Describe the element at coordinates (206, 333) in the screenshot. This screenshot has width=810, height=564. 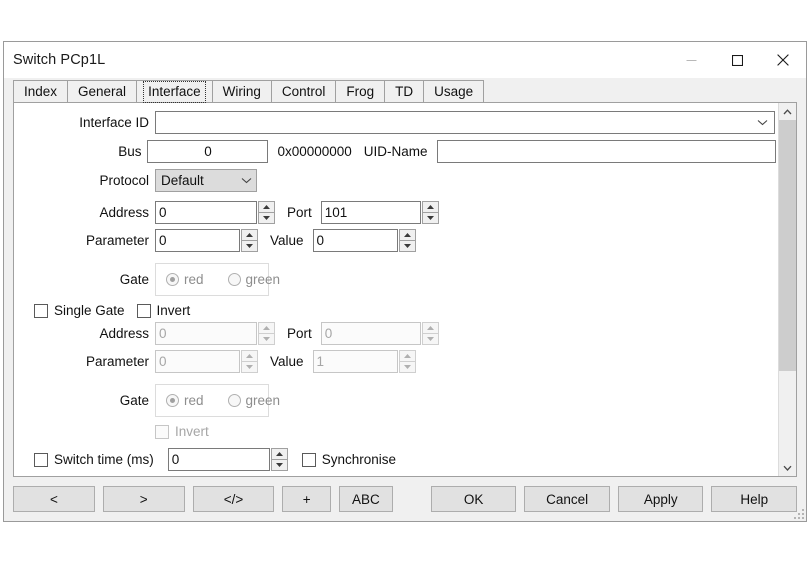
I see `address2-input` at that location.